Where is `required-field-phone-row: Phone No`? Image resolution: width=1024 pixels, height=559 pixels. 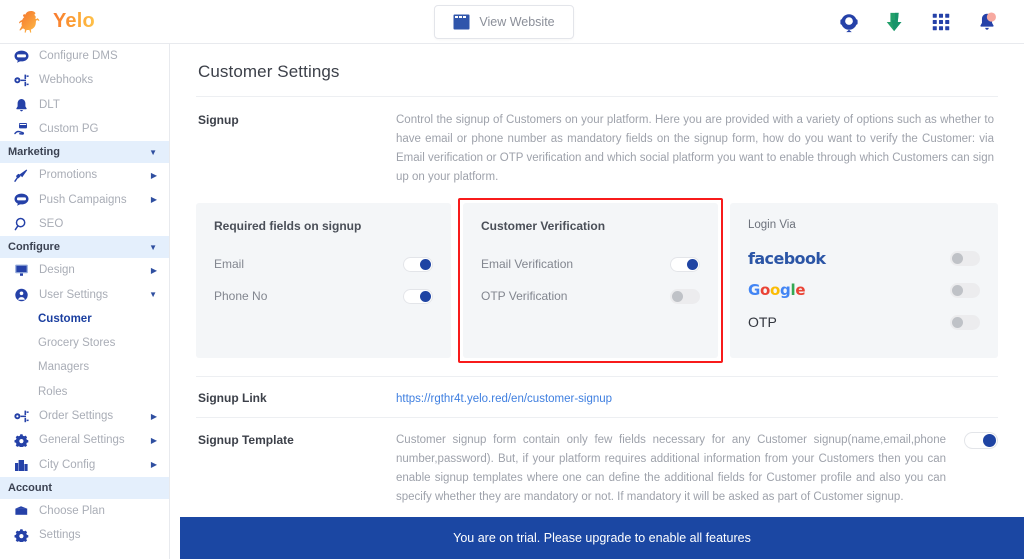
required-field-phone-row: Phone No is located at coordinates (323, 296).